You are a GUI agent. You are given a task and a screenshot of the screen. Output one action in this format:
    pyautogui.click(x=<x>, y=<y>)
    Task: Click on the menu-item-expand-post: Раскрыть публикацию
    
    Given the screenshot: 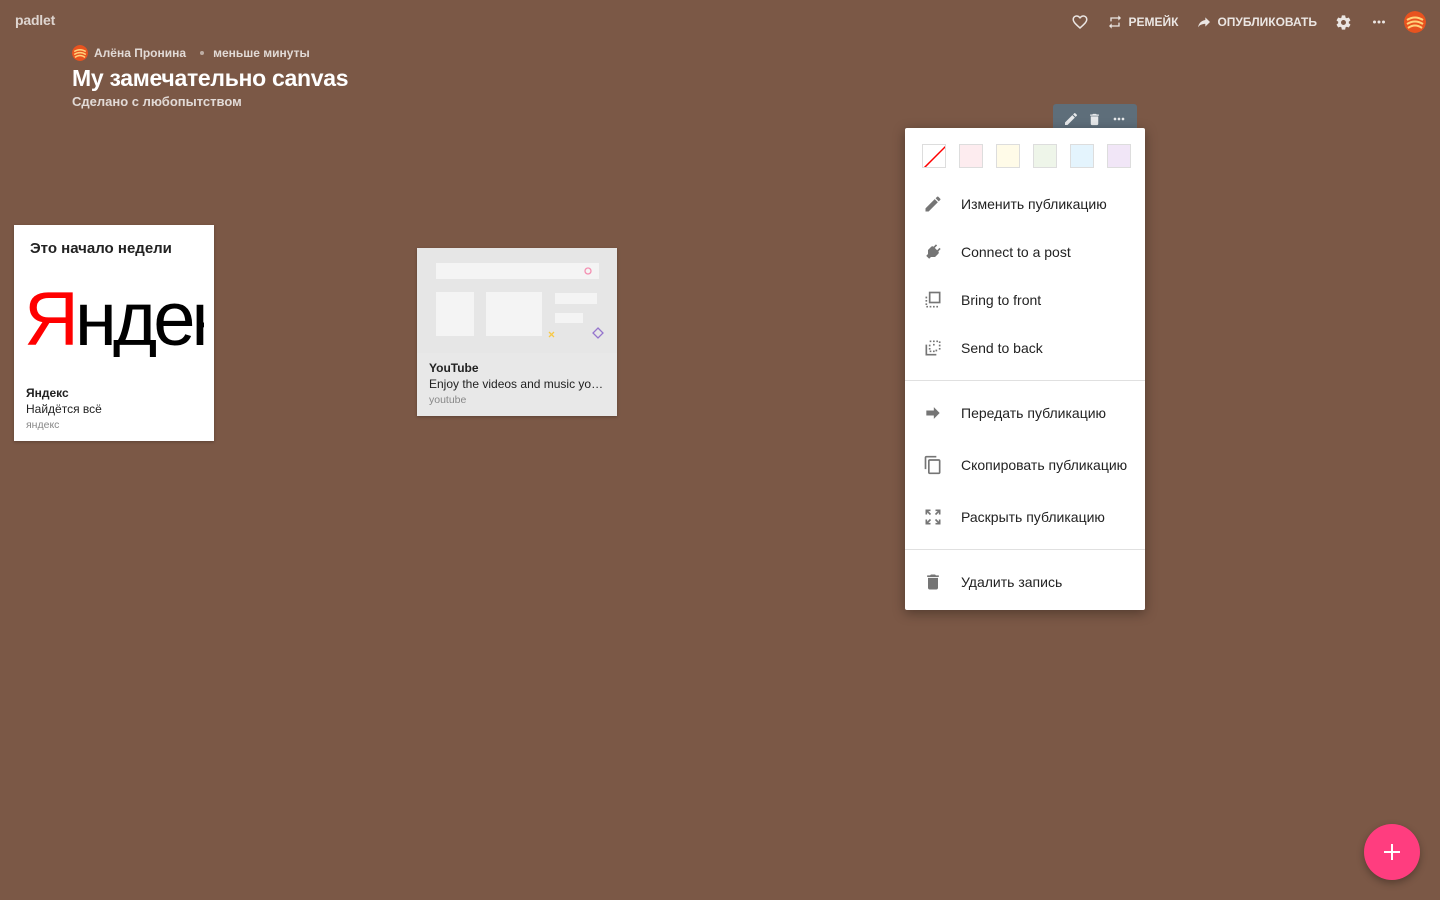 What is the action you would take?
    pyautogui.click(x=1025, y=517)
    